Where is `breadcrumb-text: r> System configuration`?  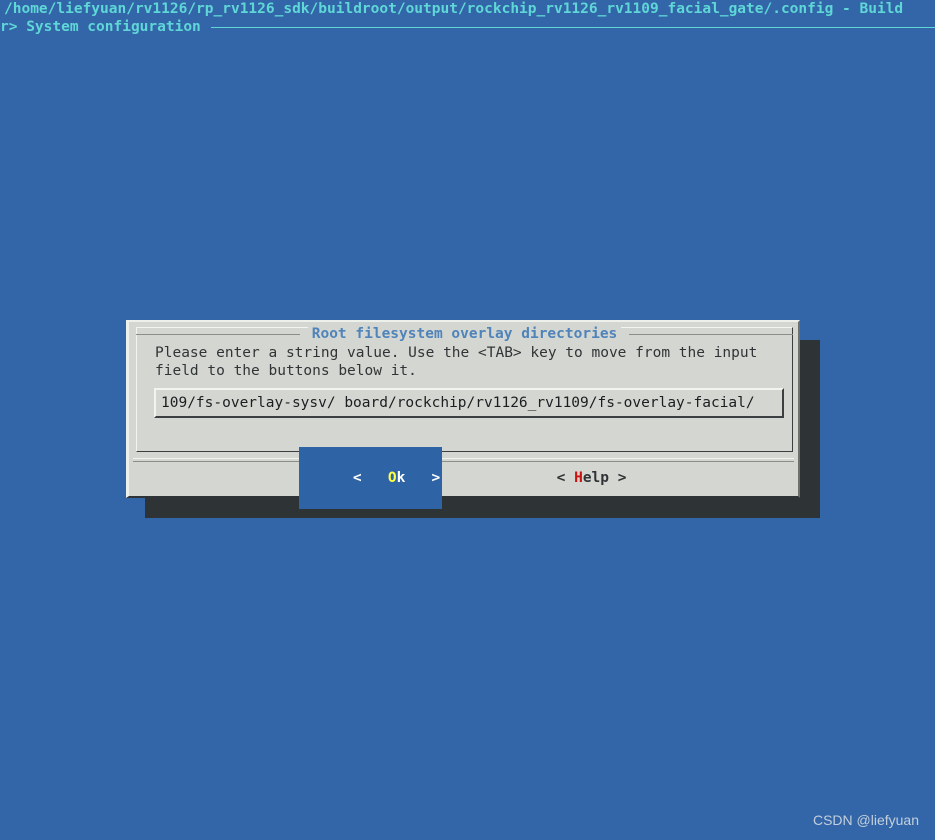 breadcrumb-text: r> System configuration is located at coordinates (100, 27).